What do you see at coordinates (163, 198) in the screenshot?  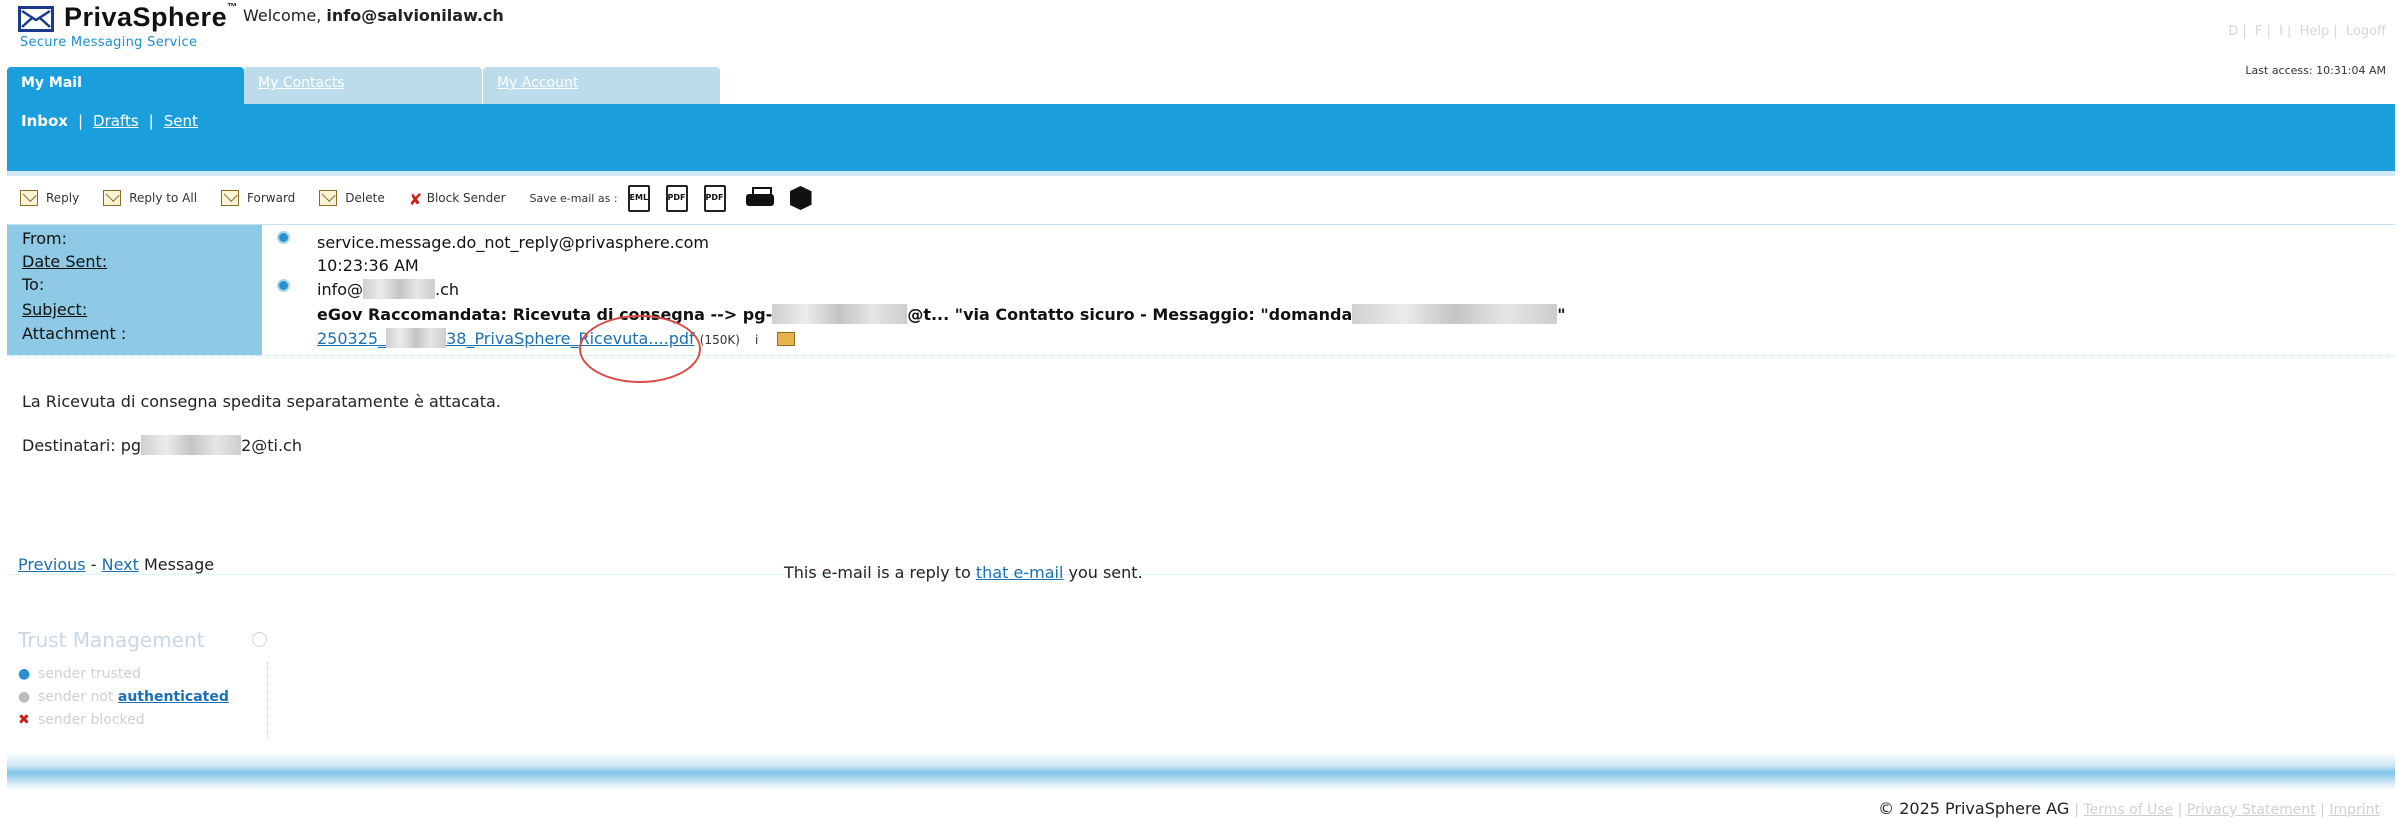 I see `reply-all-label: Reply to All` at bounding box center [163, 198].